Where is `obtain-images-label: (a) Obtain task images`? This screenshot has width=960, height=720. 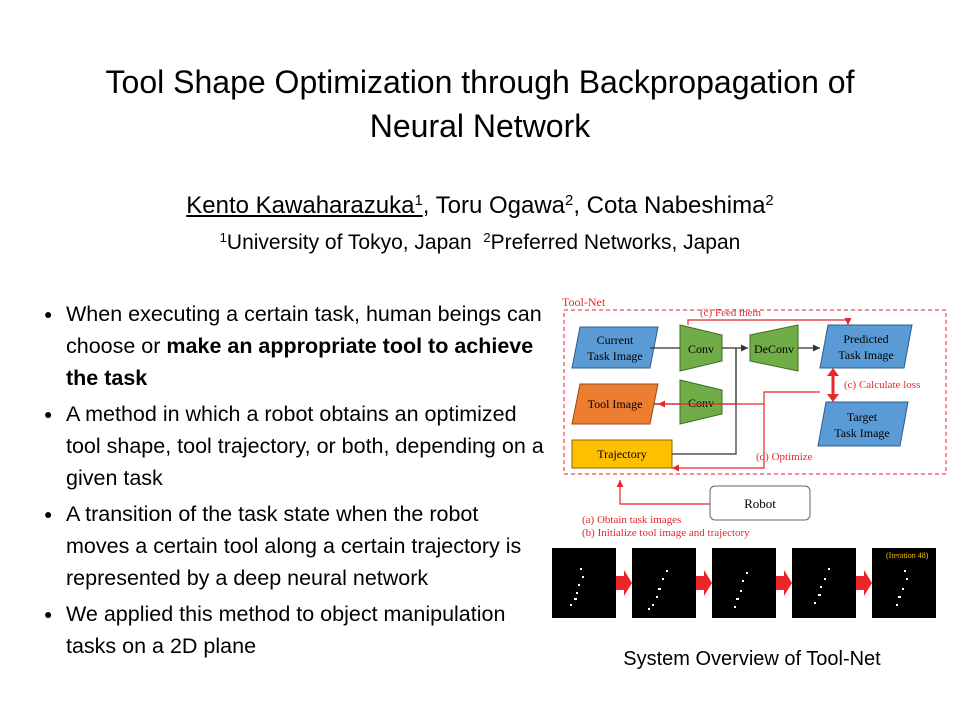
obtain-images-label: (a) Obtain task images is located at coordinates (631, 520).